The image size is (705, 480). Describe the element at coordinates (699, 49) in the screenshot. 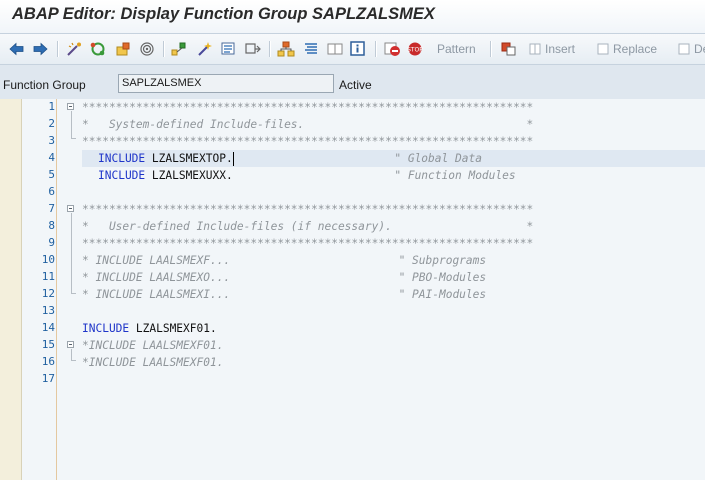

I see `delete-label: De` at that location.